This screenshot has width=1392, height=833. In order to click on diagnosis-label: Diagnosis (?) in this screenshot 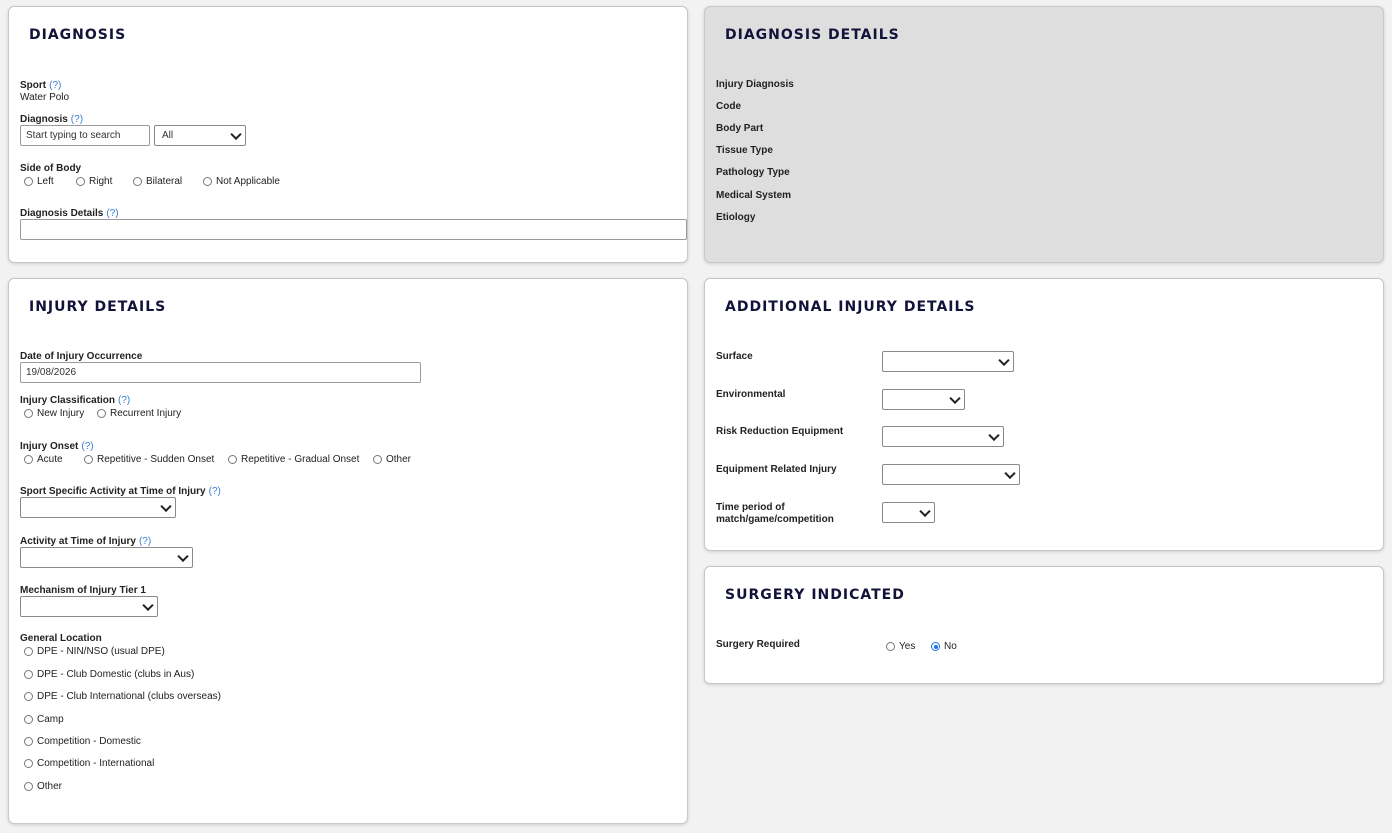, I will do `click(52, 119)`.